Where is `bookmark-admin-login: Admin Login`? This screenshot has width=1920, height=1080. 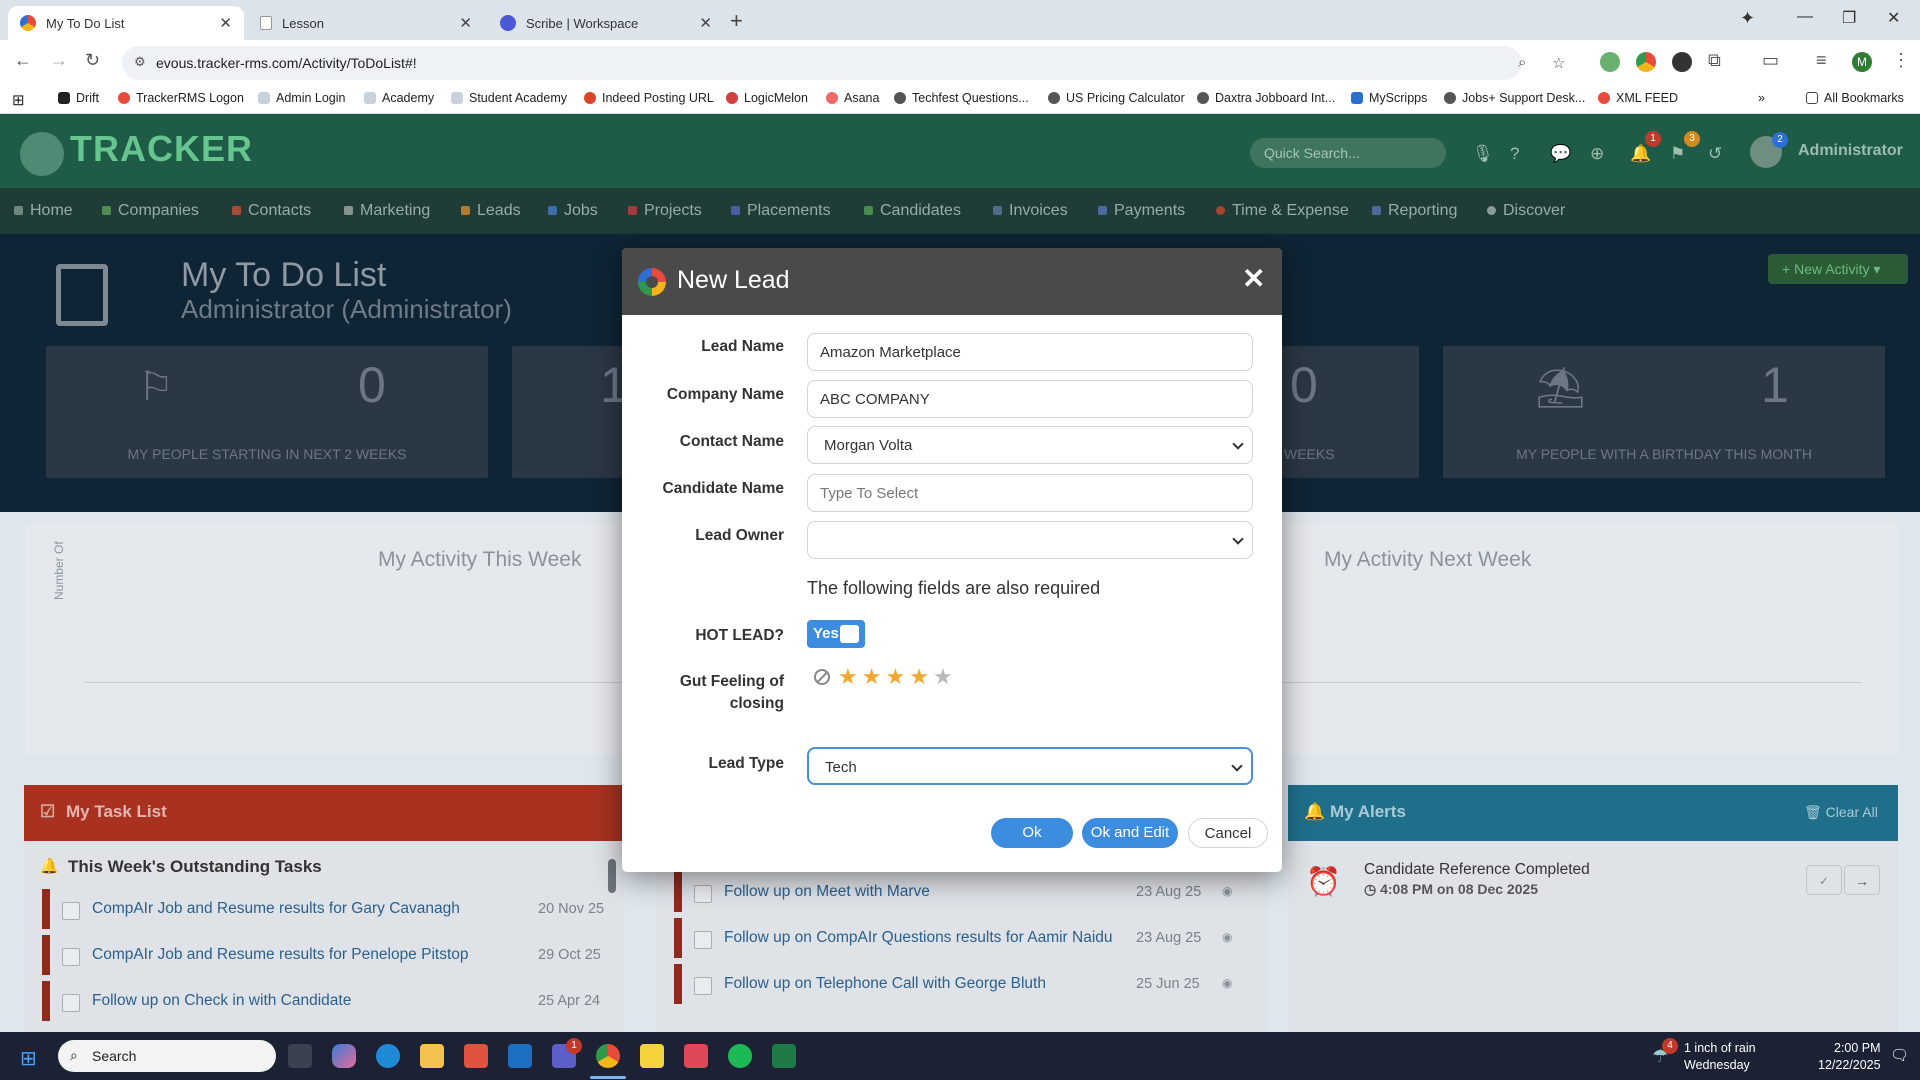
bookmark-admin-login: Admin Login is located at coordinates (302, 98).